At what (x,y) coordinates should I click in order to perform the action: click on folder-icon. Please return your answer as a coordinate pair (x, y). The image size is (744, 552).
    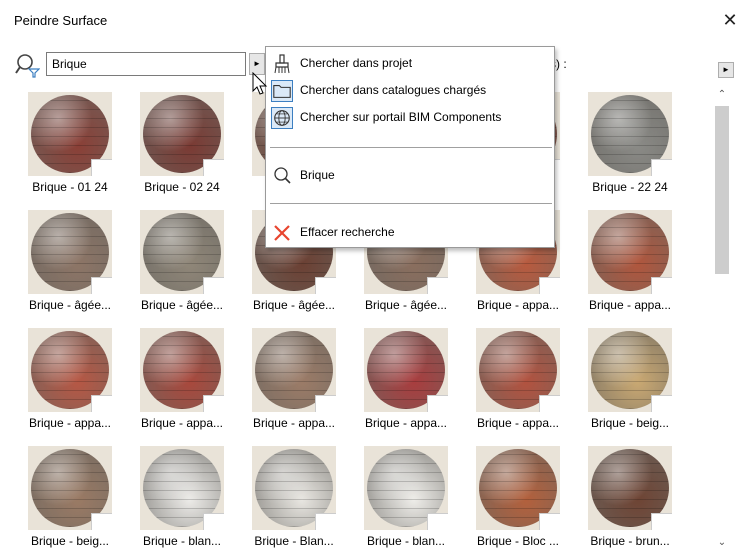
    Looking at the image, I should click on (282, 91).